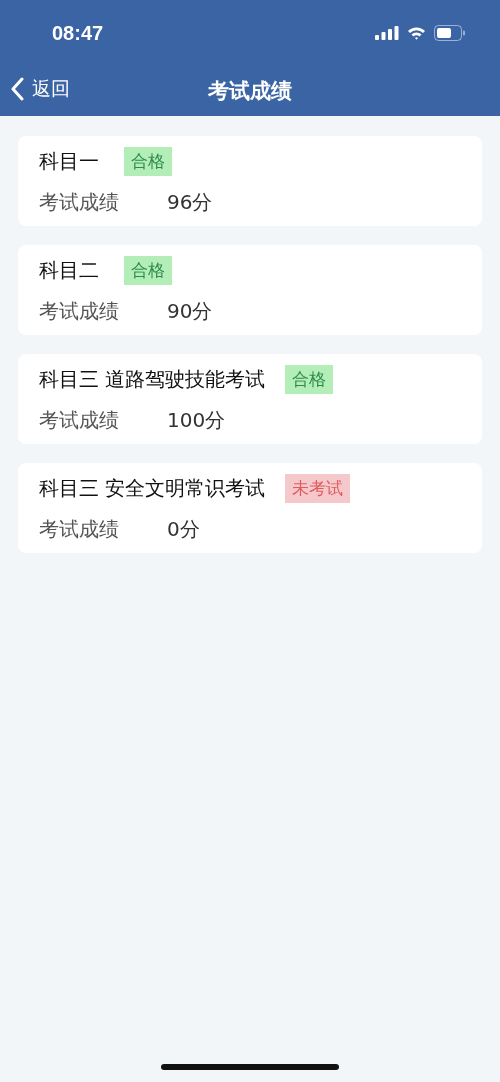 The height and width of the screenshot is (1082, 500). Describe the element at coordinates (196, 420) in the screenshot. I see `score-value: 100分` at that location.